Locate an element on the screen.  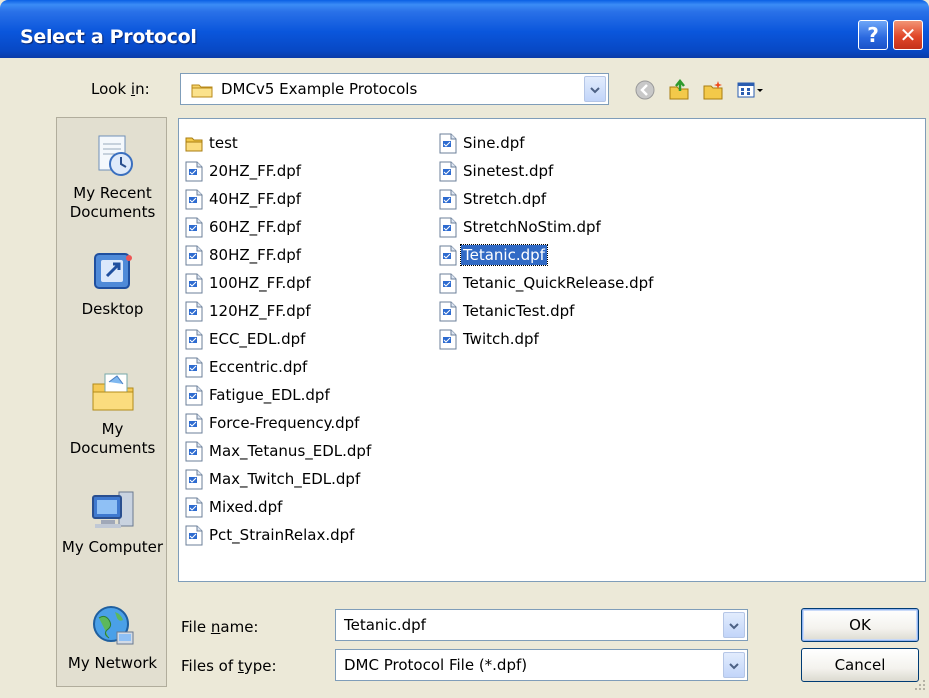
file-name-text: Tetanic.dpf is located at coordinates (504, 255).